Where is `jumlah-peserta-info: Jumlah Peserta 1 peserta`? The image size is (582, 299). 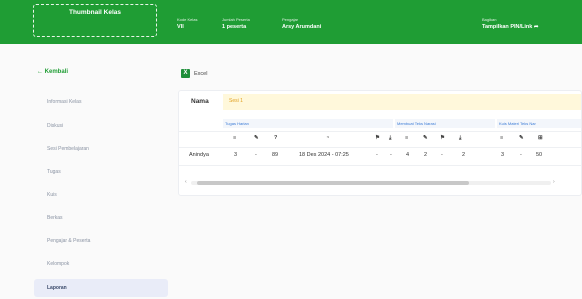 jumlah-peserta-info: Jumlah Peserta 1 peserta is located at coordinates (236, 23).